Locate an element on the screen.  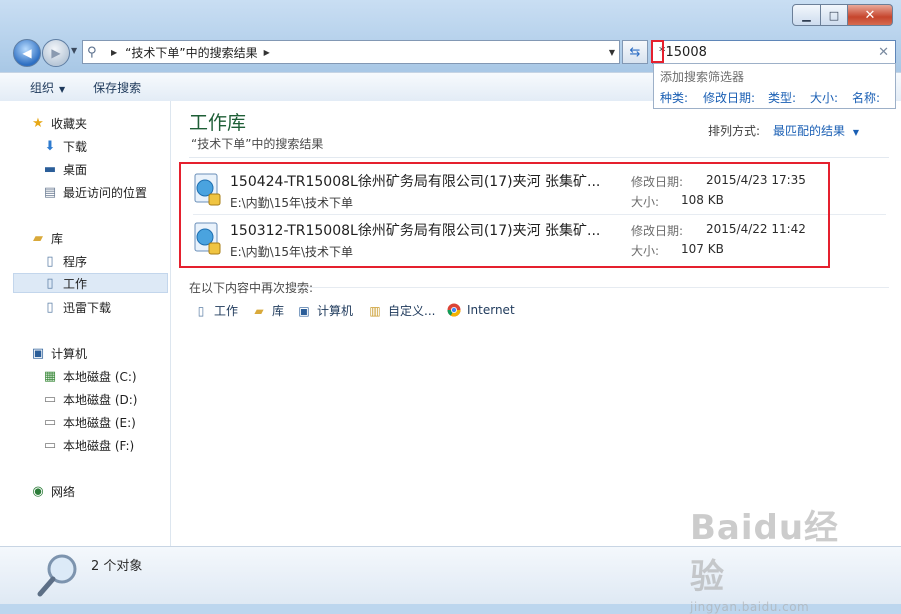
library-title: 工作库 is located at coordinates (218, 123).